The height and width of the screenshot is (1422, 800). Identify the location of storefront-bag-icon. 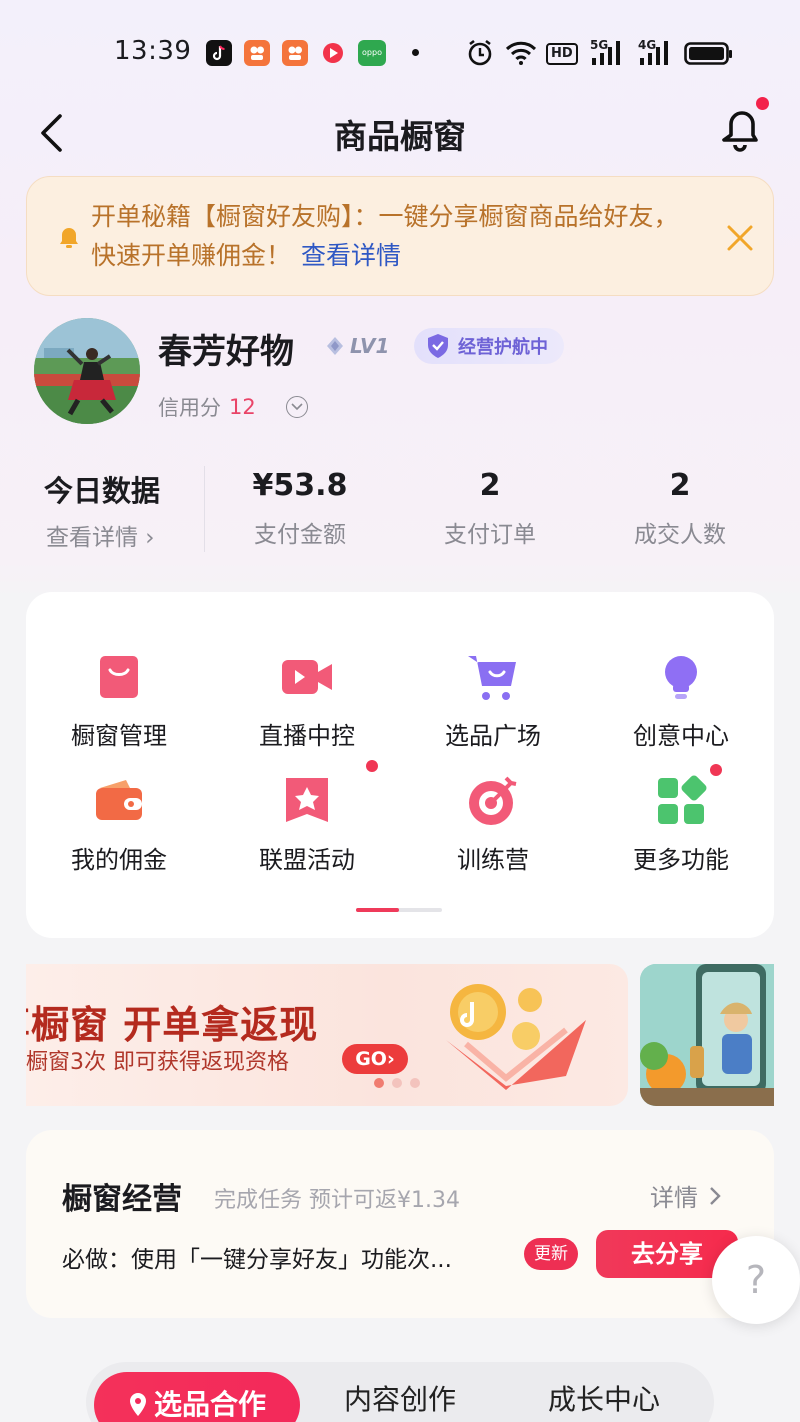
(119, 677).